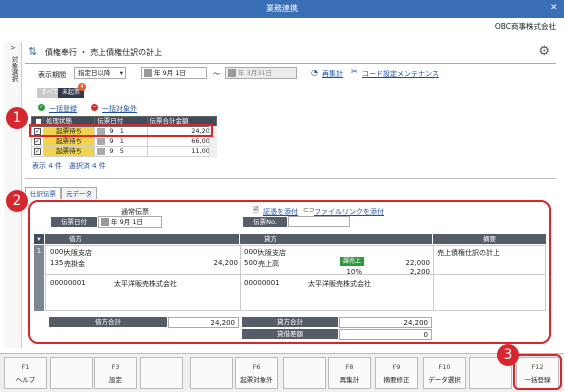 Image resolution: width=564 pixels, height=392 pixels. Describe the element at coordinates (226, 263) in the screenshot. I see `debit-amount: 24,200` at that location.